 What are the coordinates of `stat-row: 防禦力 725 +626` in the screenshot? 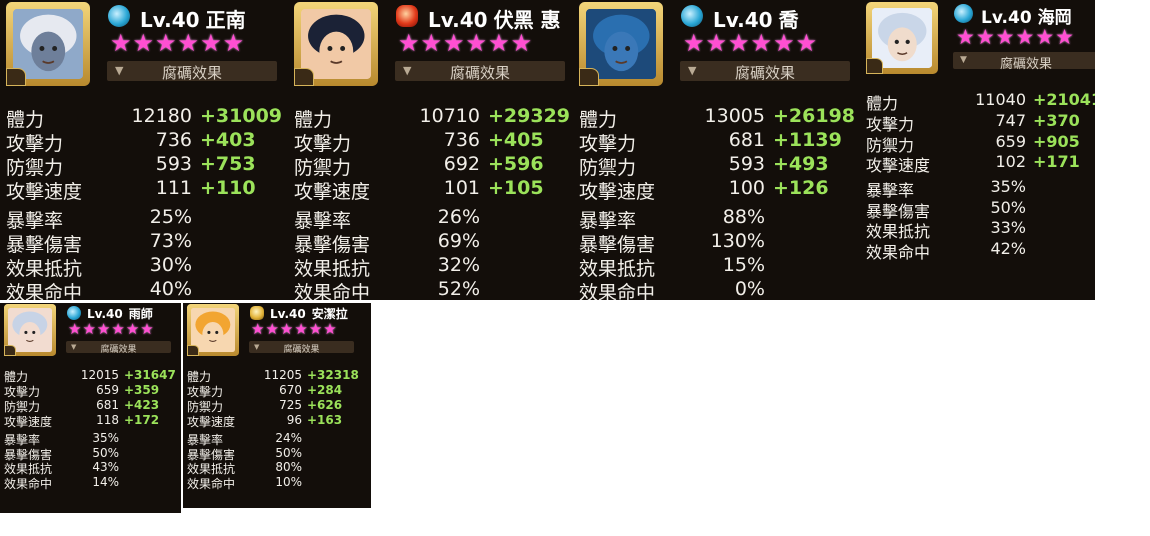 It's located at (277, 406).